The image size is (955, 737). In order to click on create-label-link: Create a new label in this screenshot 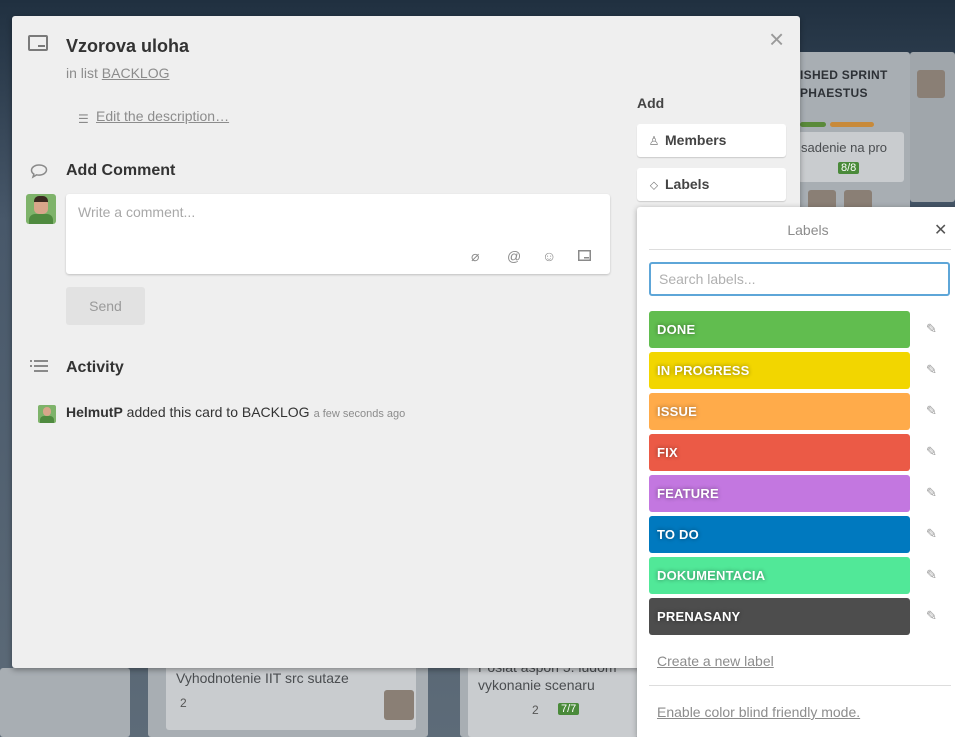, I will do `click(715, 661)`.